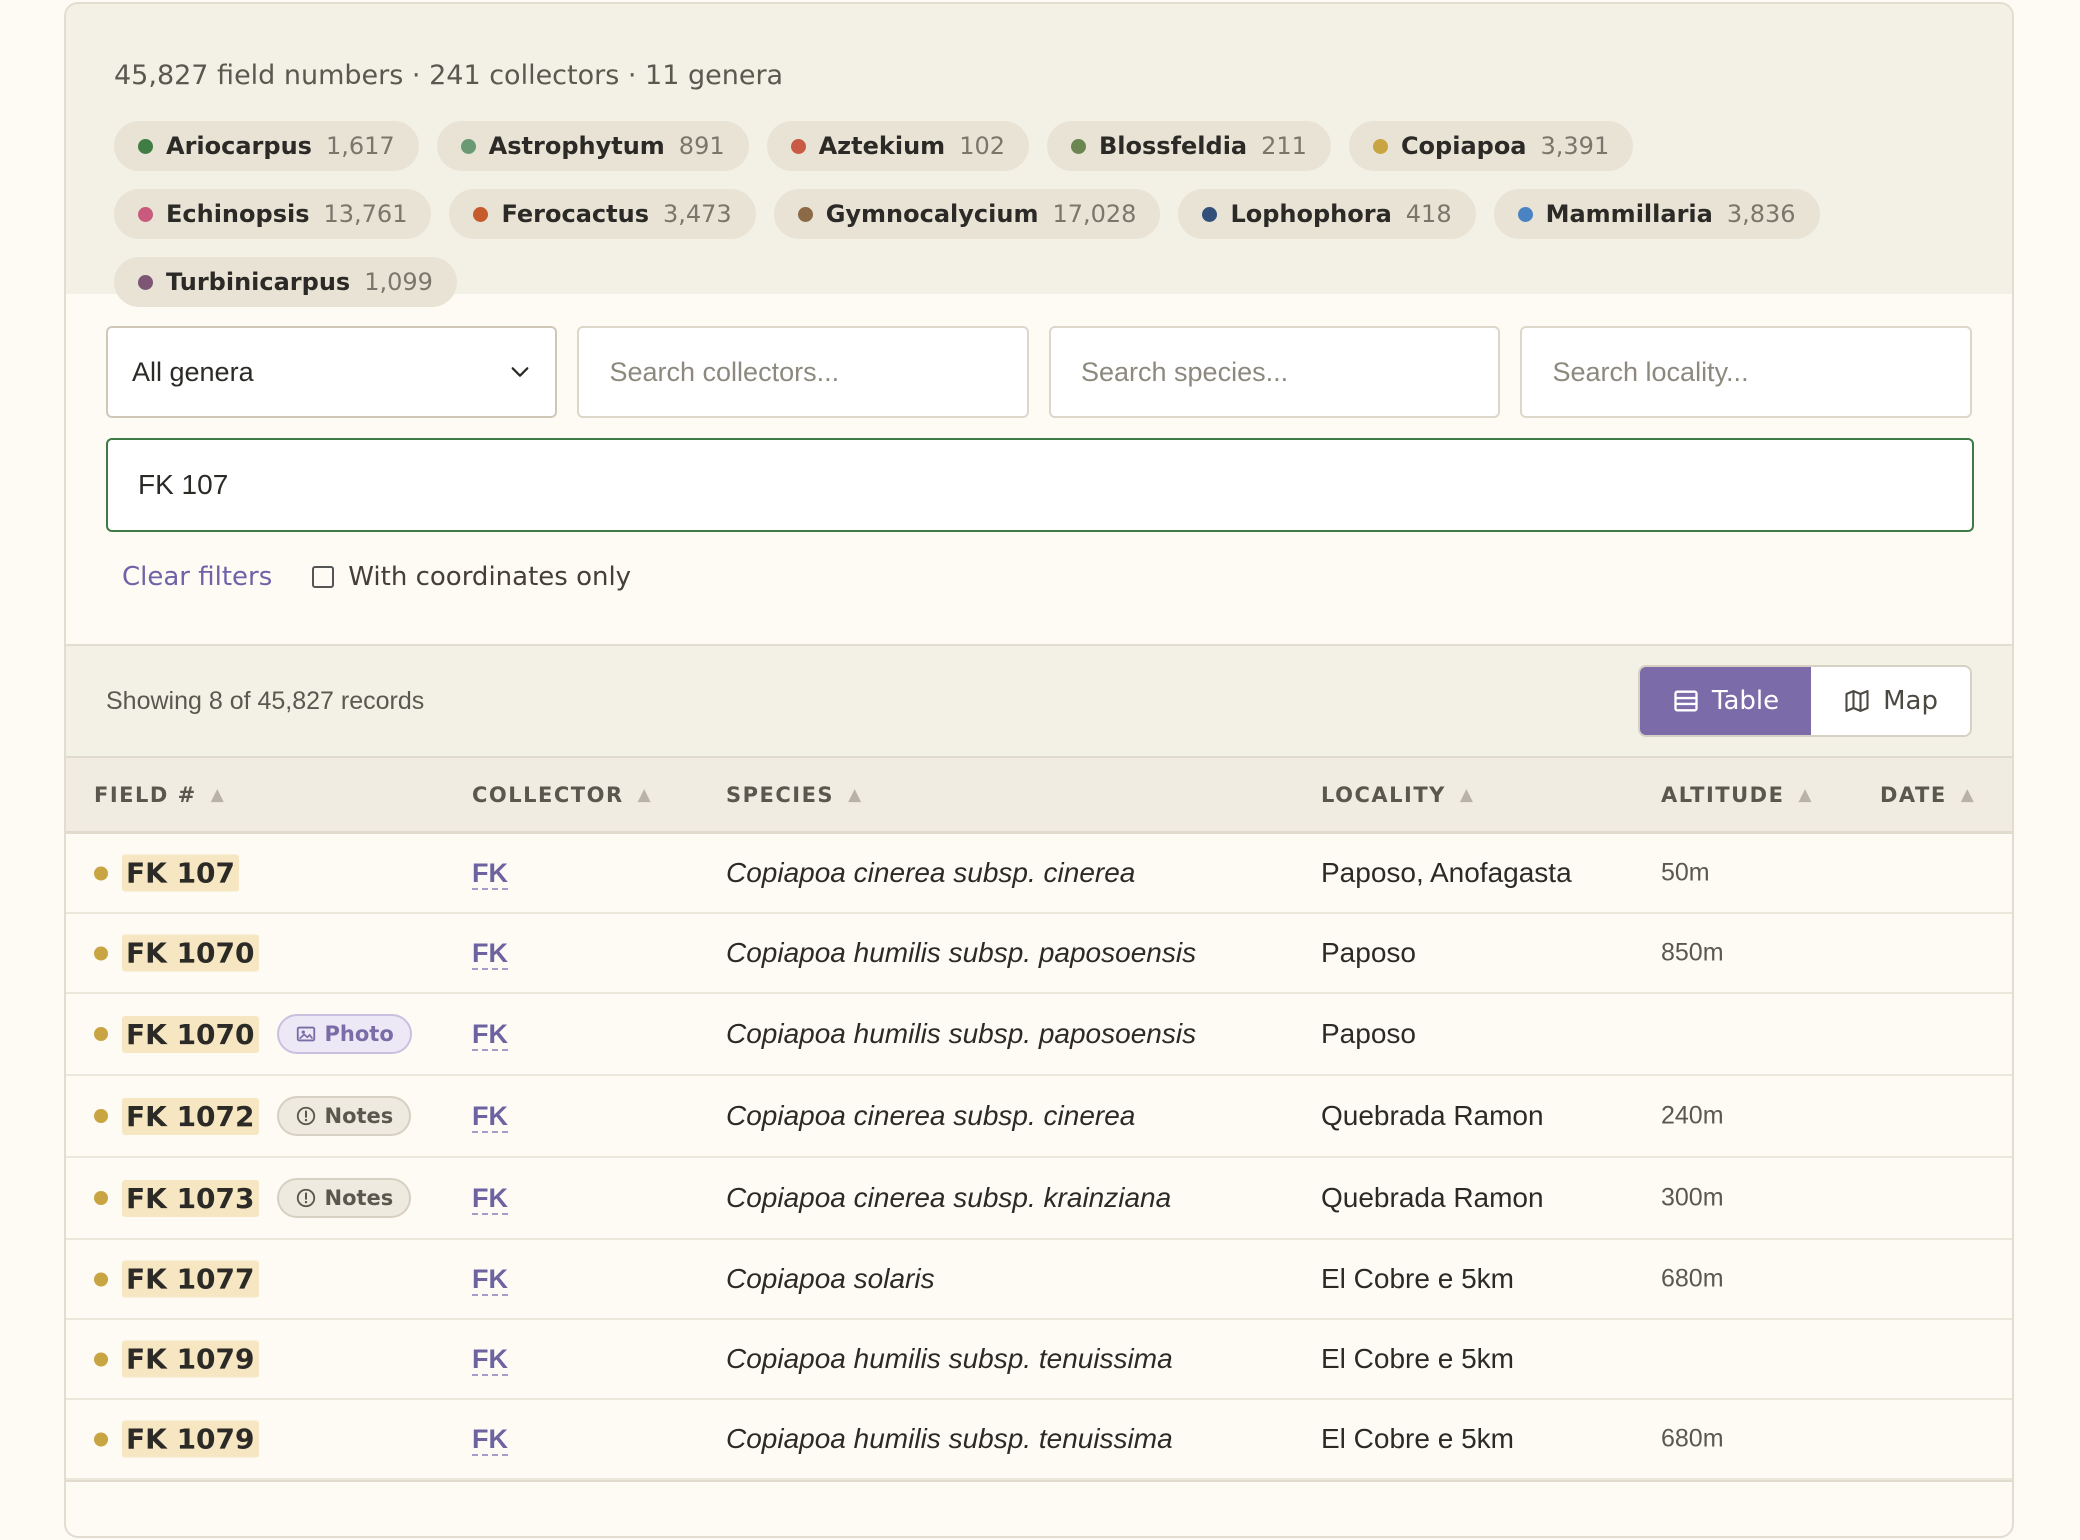 The image size is (2080, 1540). I want to click on species-cell: Copiapoa solaris, so click(830, 1278).